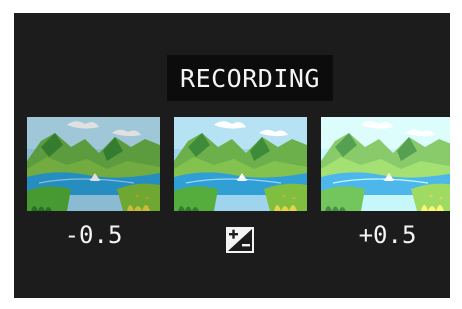  Describe the element at coordinates (240, 240) in the screenshot. I see `exposure-compensation-icon` at that location.